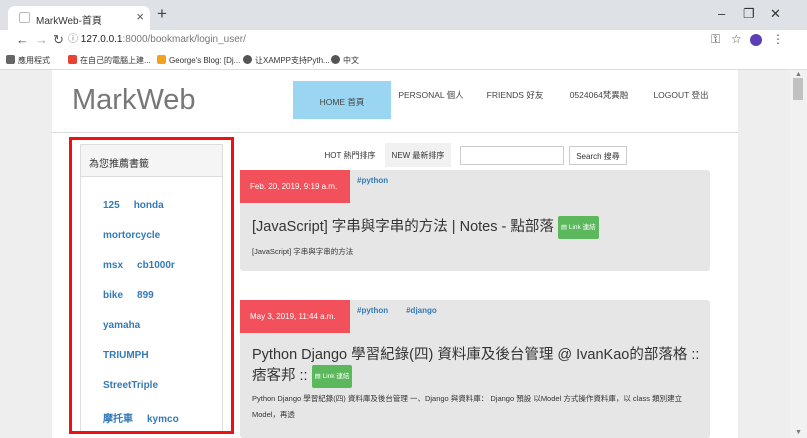 The height and width of the screenshot is (438, 807). I want to click on scroll-up-icon: ▲, so click(798, 74).